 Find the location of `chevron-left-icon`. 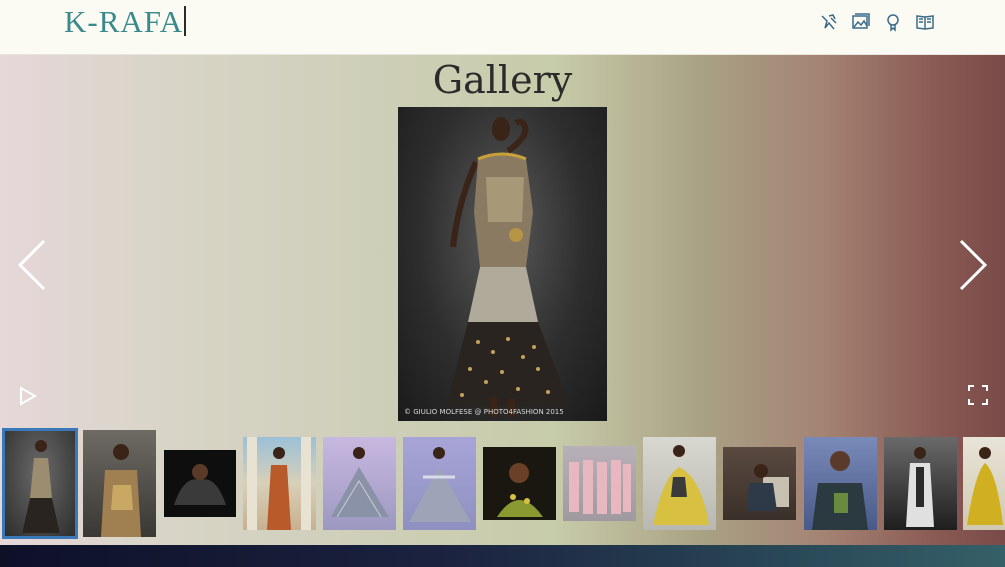

chevron-left-icon is located at coordinates (31, 265).